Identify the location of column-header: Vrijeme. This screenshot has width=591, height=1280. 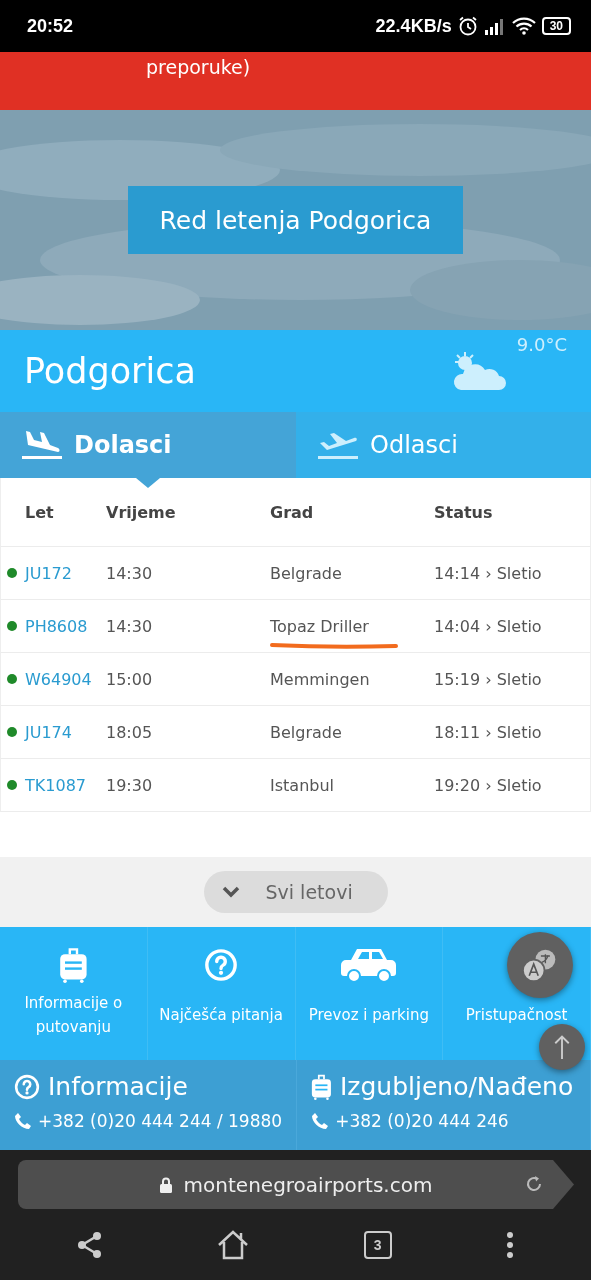
(141, 512).